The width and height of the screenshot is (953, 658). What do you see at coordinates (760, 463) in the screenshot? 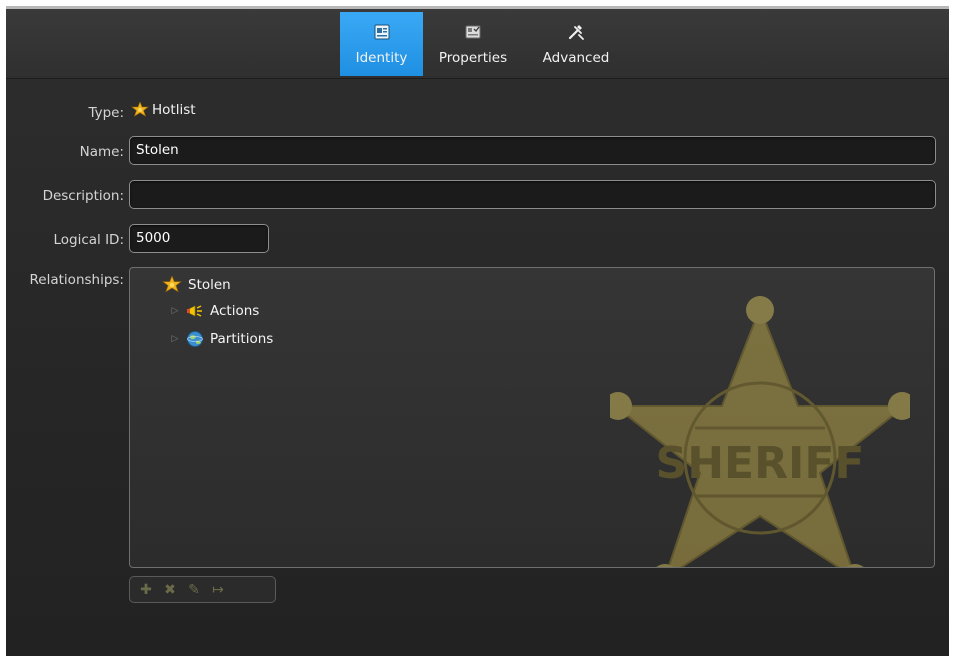
I see `sheriff-watermark-text: SHERIFF` at bounding box center [760, 463].